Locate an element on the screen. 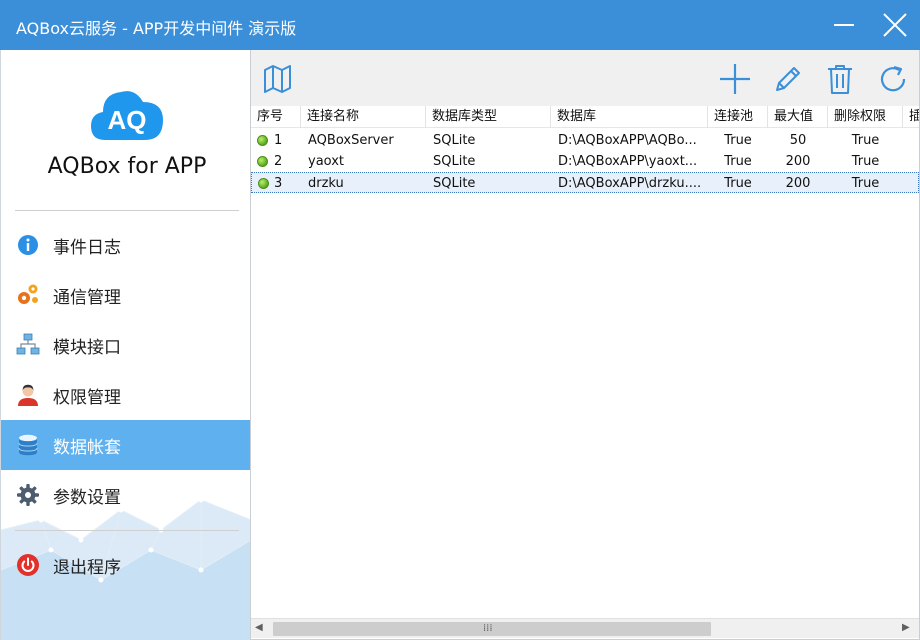 Image resolution: width=920 pixels, height=640 pixels. scrollbar-thumb: ⁞⁞⁞ is located at coordinates (492, 629).